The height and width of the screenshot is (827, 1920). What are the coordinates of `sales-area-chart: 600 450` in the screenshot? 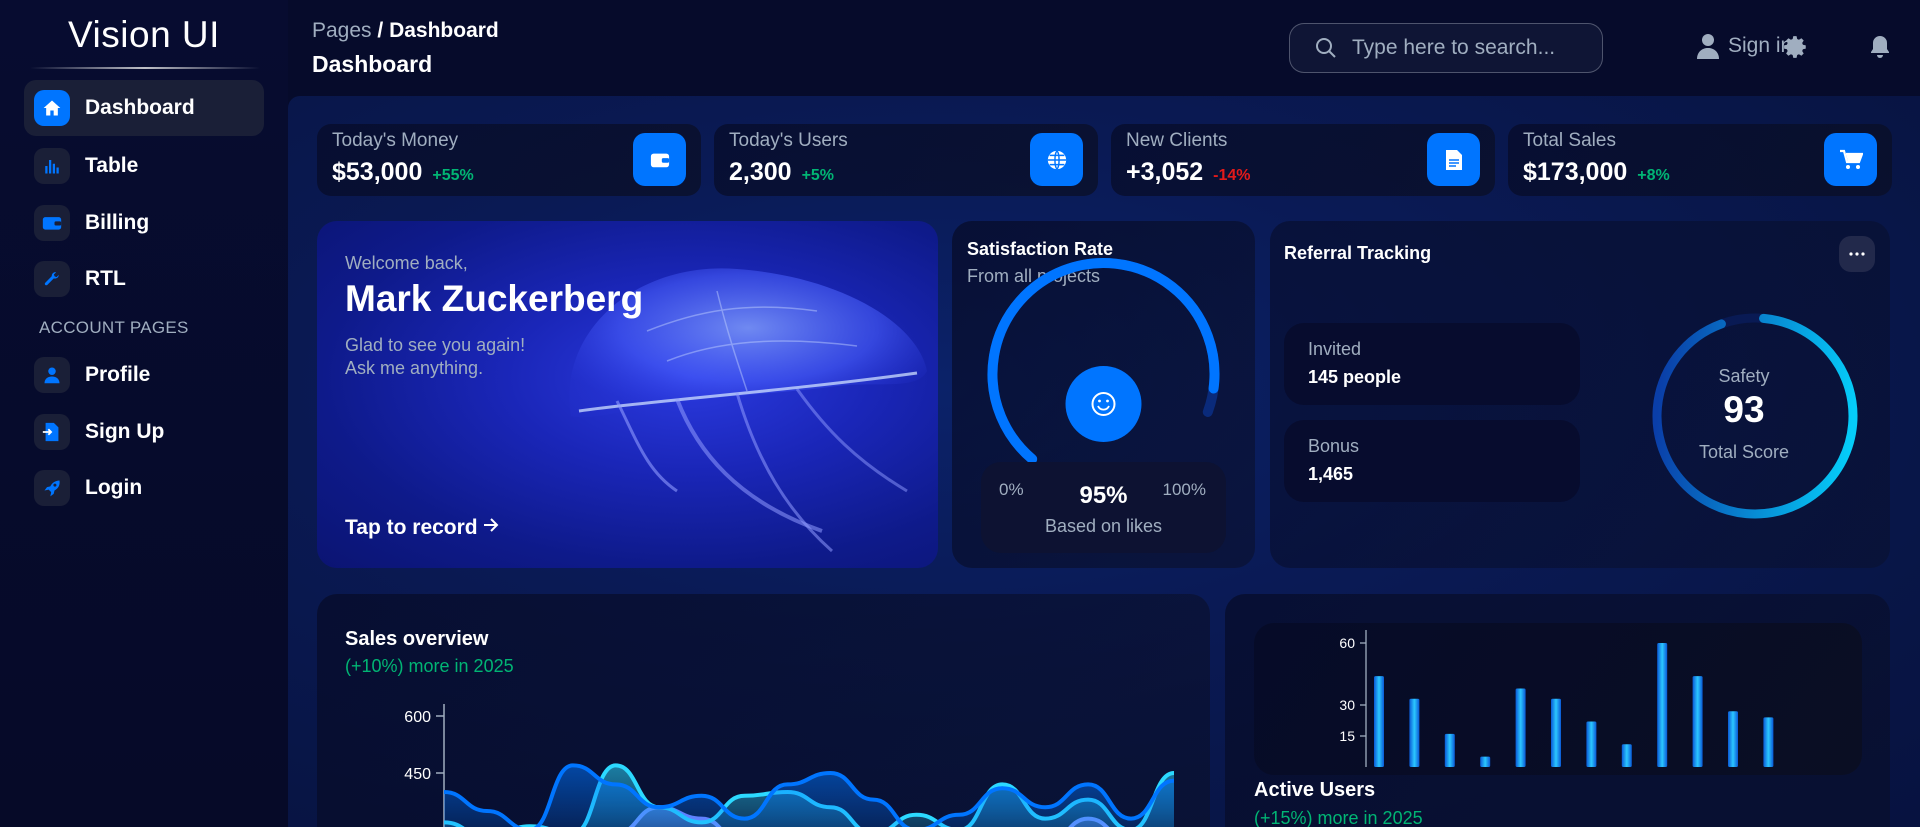 It's located at (789, 765).